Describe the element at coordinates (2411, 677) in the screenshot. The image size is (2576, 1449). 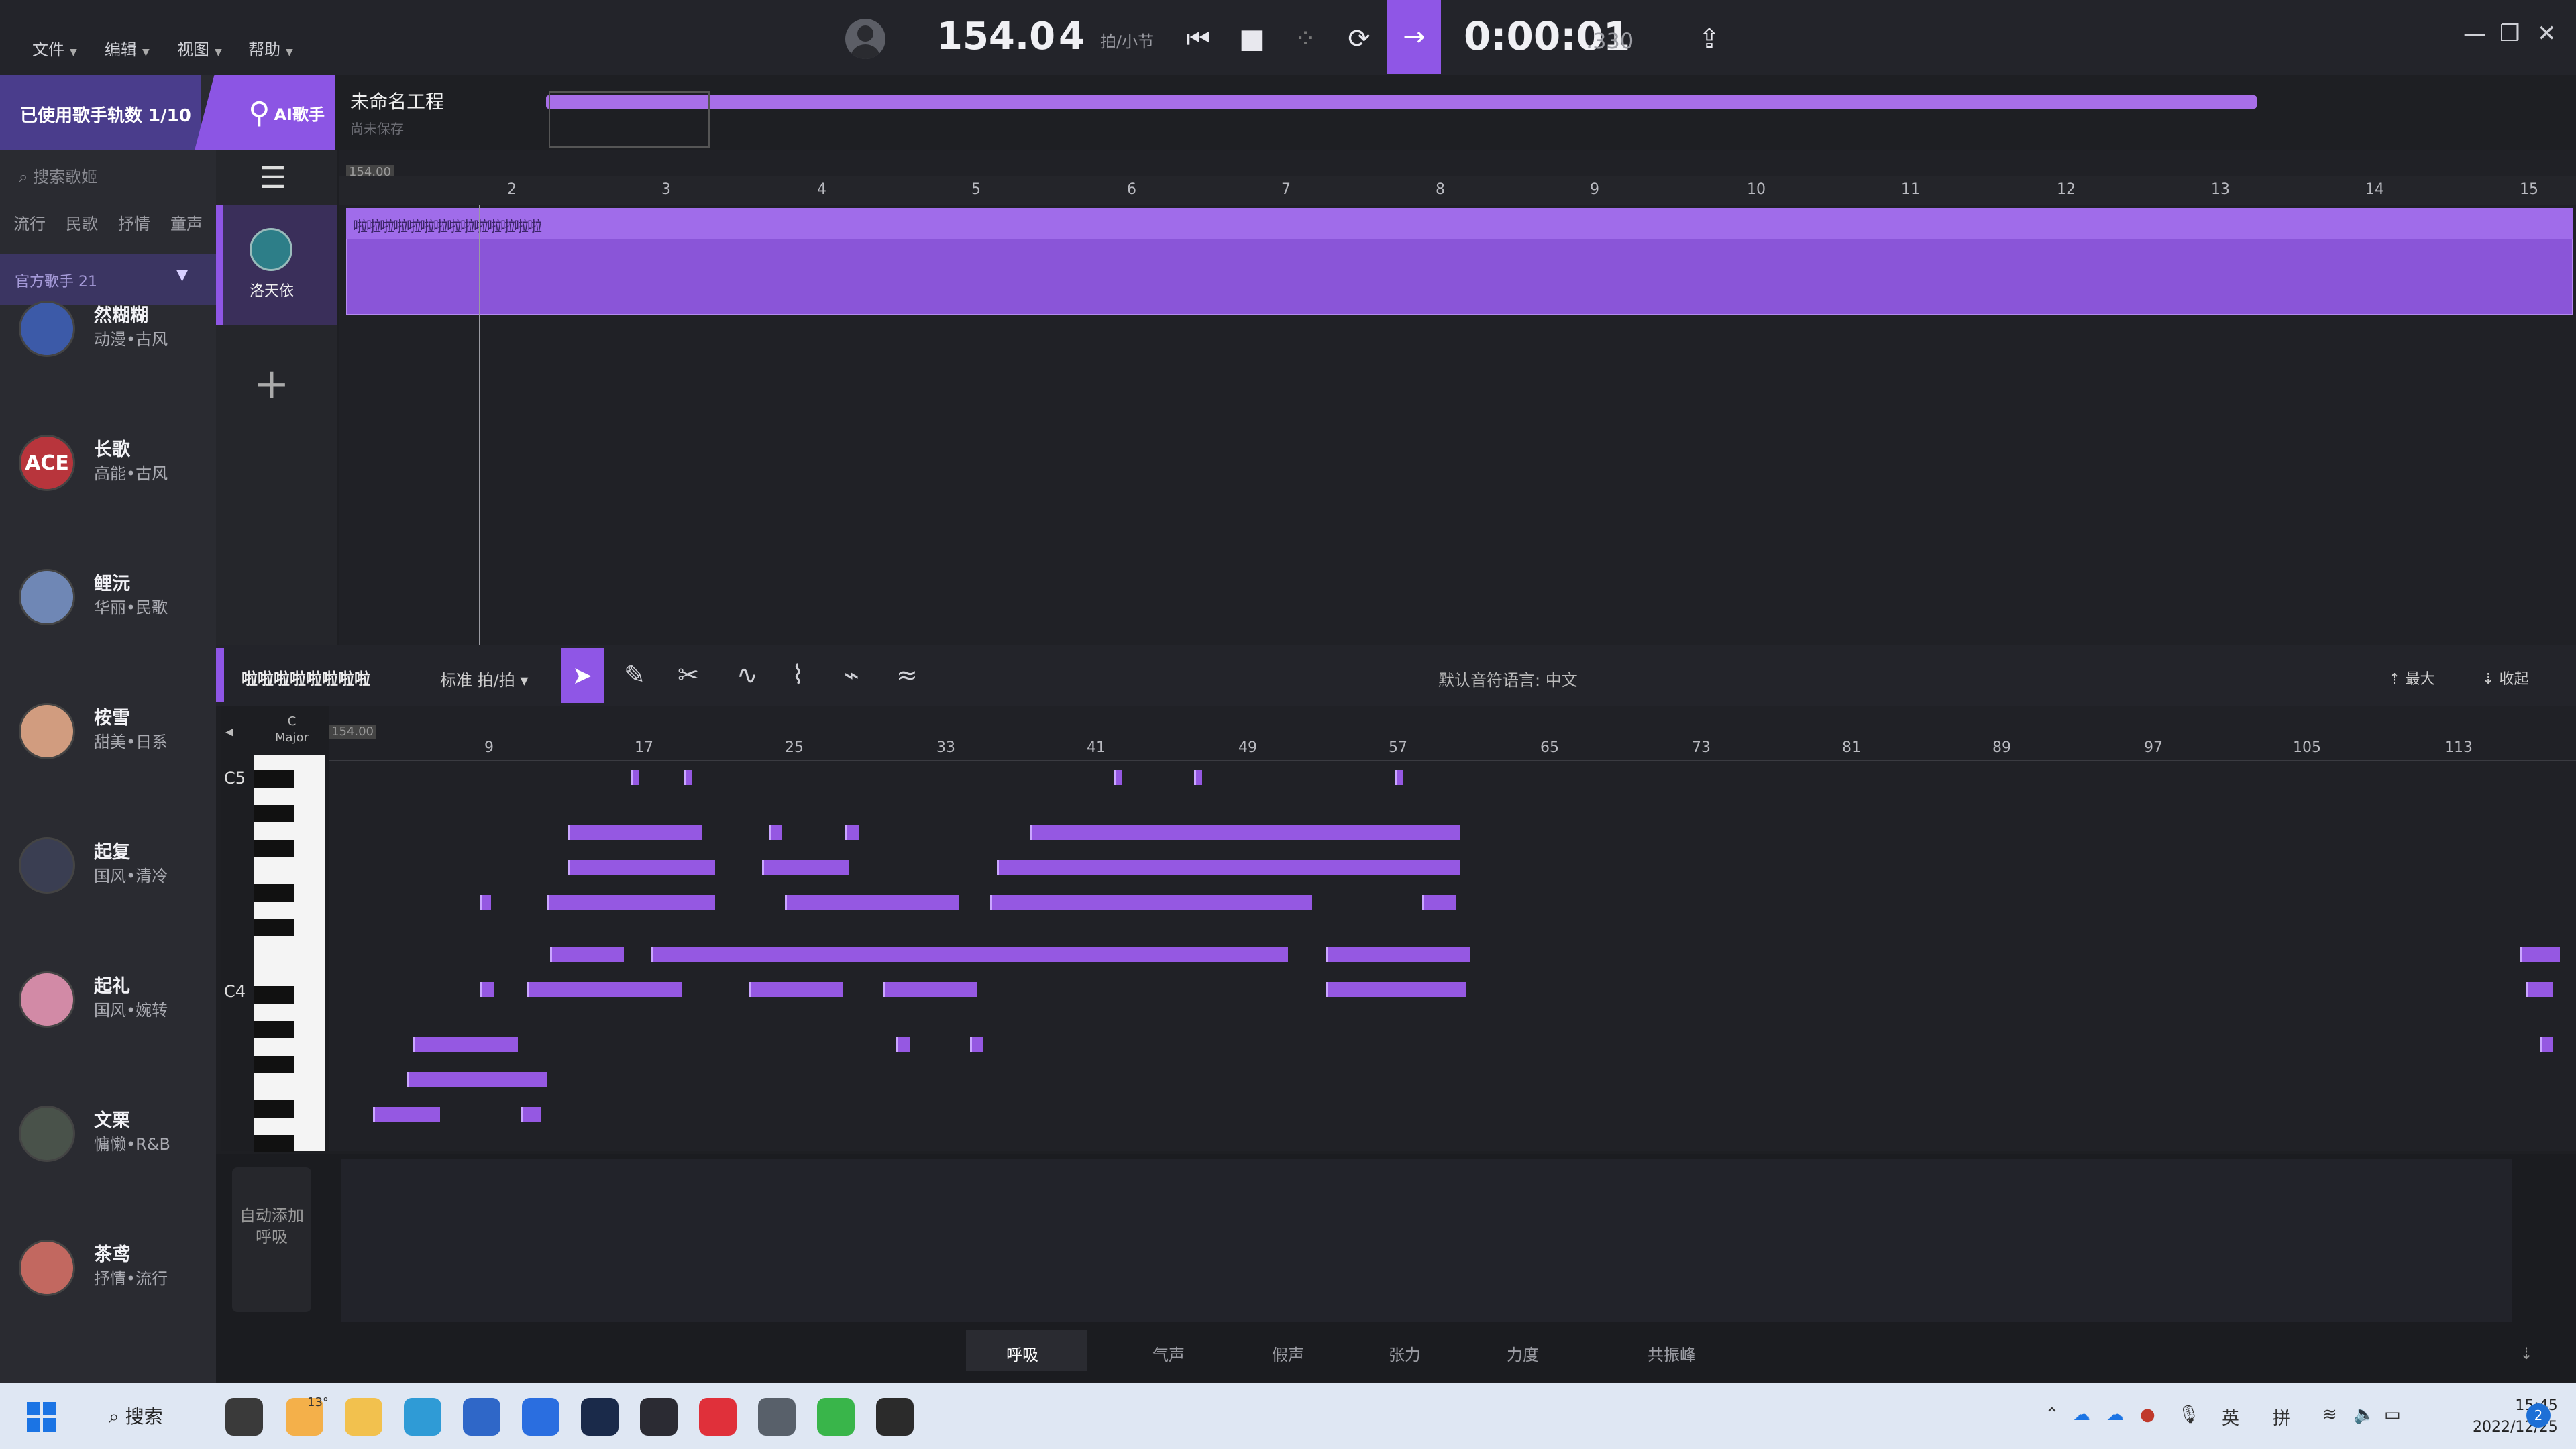
I see `maximize-button: ⇡ 最大` at that location.